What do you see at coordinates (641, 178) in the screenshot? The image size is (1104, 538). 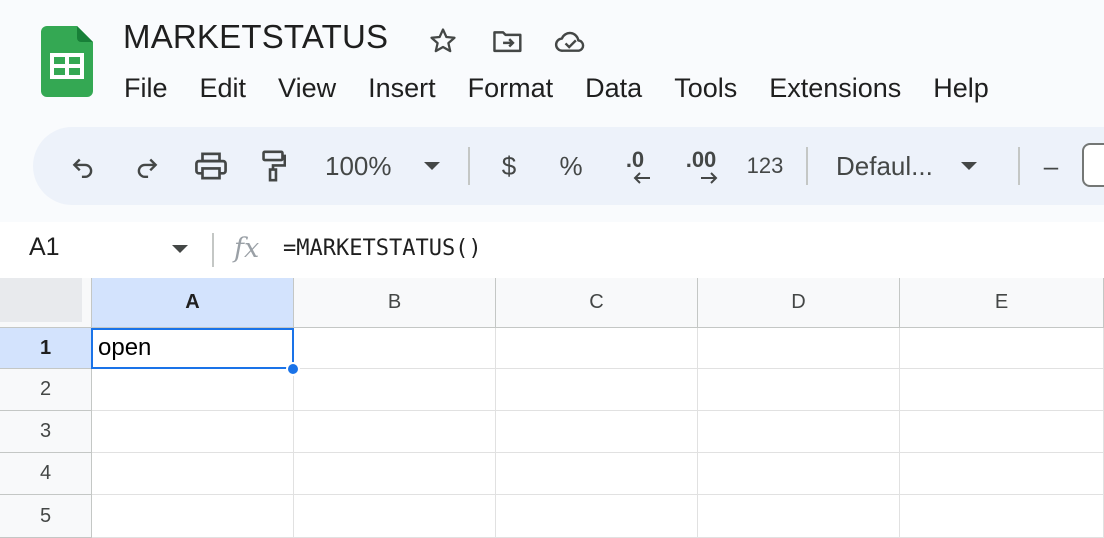 I see `arrow-left-icon` at bounding box center [641, 178].